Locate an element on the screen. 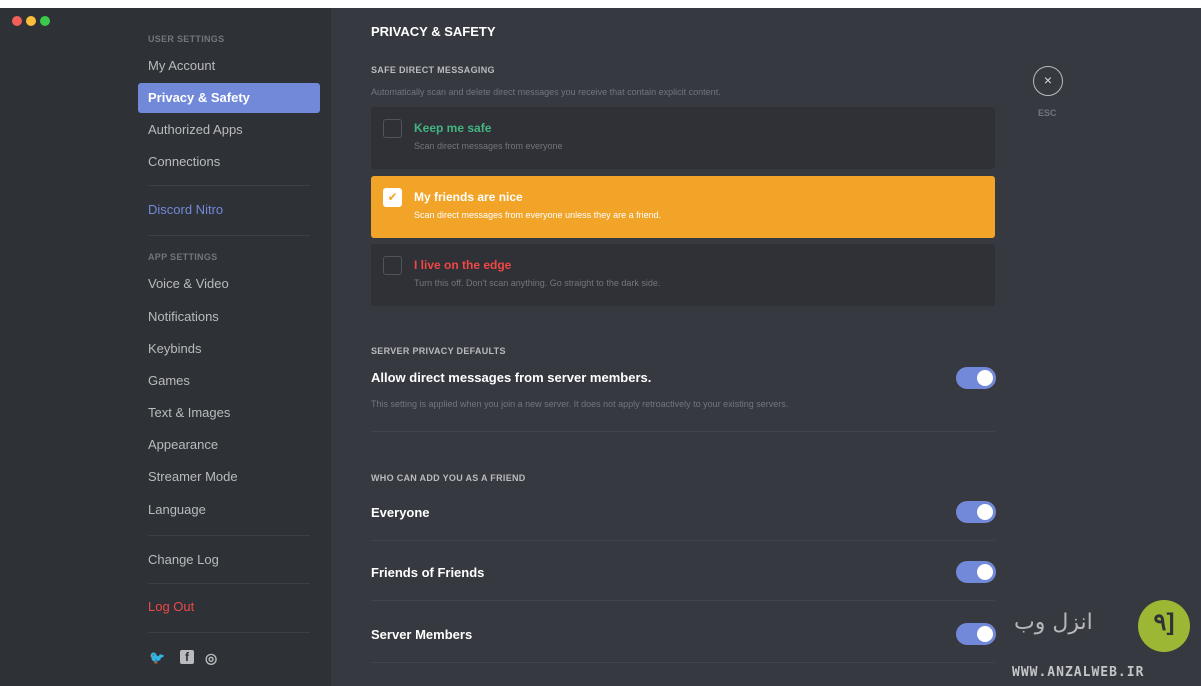 Image resolution: width=1201 pixels, height=686 pixels. close-icon: × is located at coordinates (1048, 81).